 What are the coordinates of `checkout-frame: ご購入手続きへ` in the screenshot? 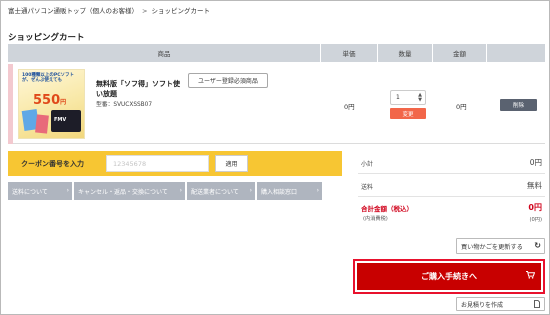 It's located at (449, 276).